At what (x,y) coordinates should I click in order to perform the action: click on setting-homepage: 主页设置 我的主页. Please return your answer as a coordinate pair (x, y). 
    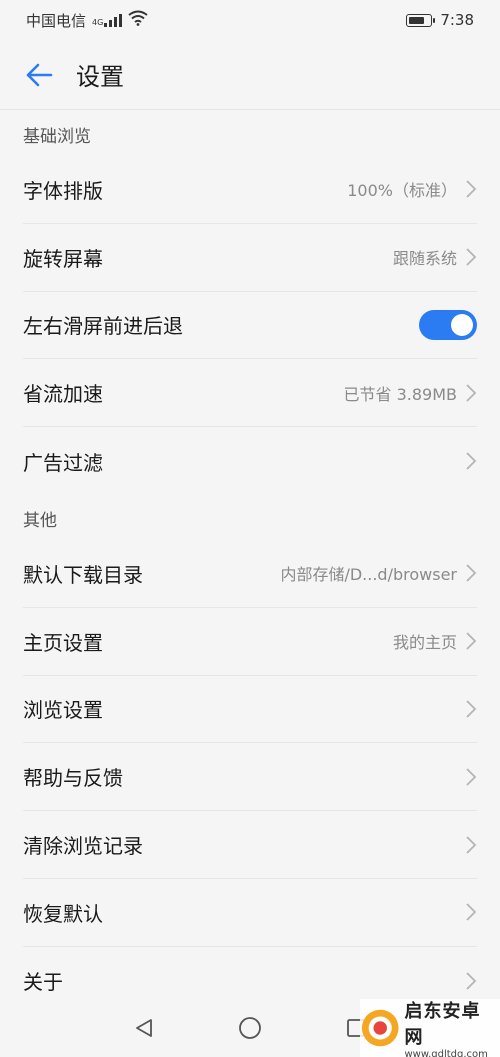
    Looking at the image, I should click on (250, 642).